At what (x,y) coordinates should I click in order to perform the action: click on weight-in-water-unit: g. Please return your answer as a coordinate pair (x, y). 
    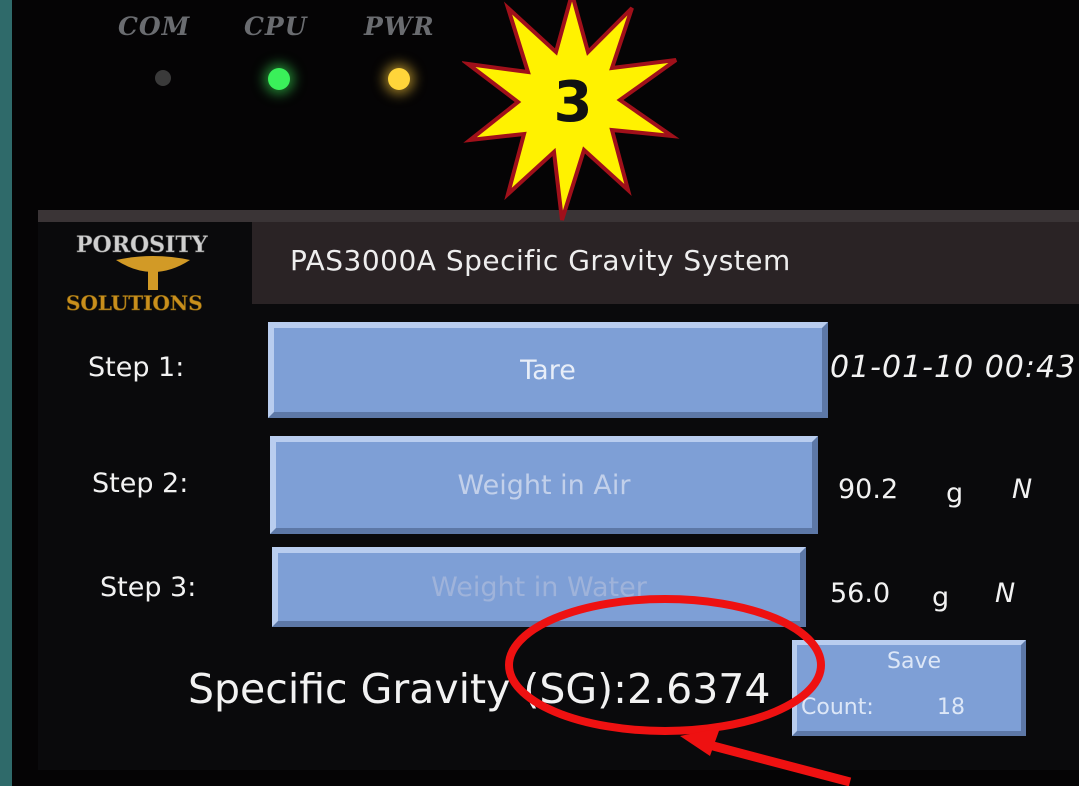
    Looking at the image, I should click on (941, 597).